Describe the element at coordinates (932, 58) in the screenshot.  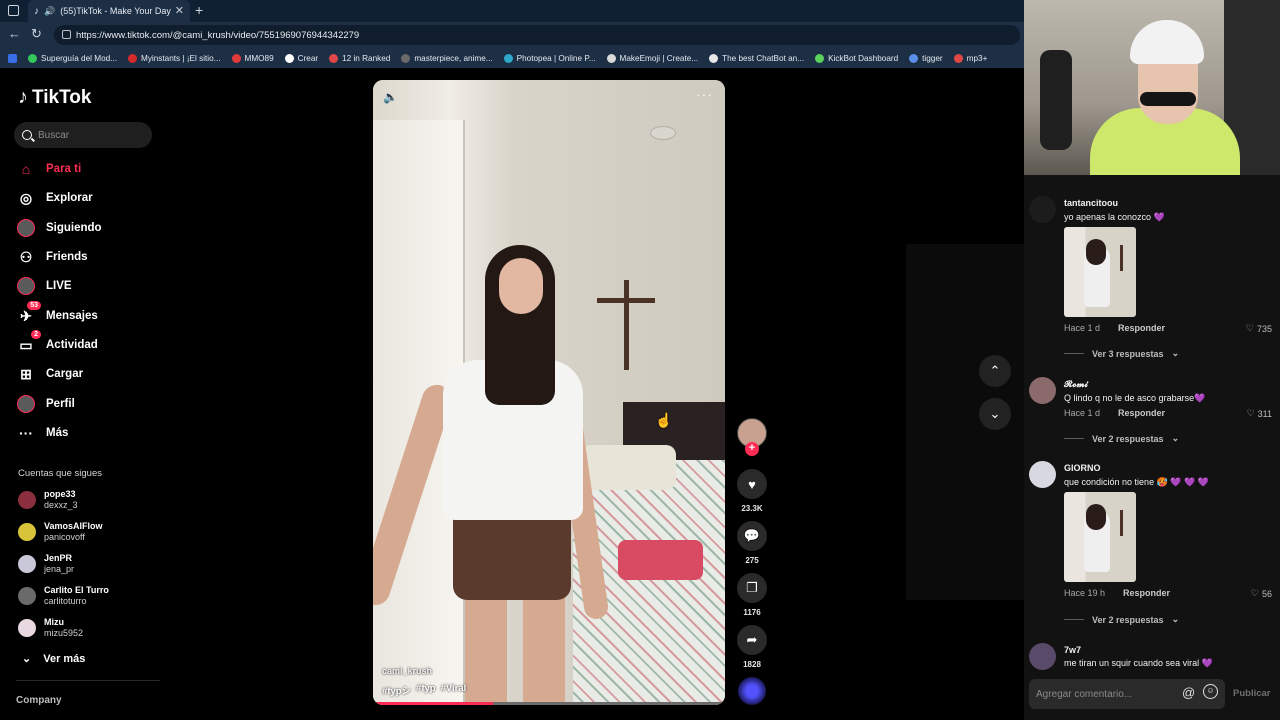
I see `bookmark-label: tigger` at that location.